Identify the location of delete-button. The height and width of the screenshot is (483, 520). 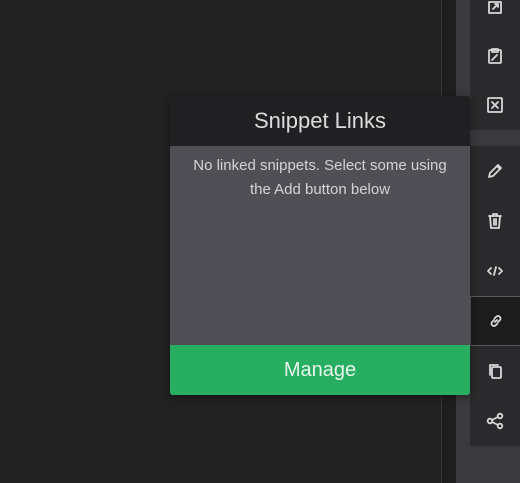
(495, 221).